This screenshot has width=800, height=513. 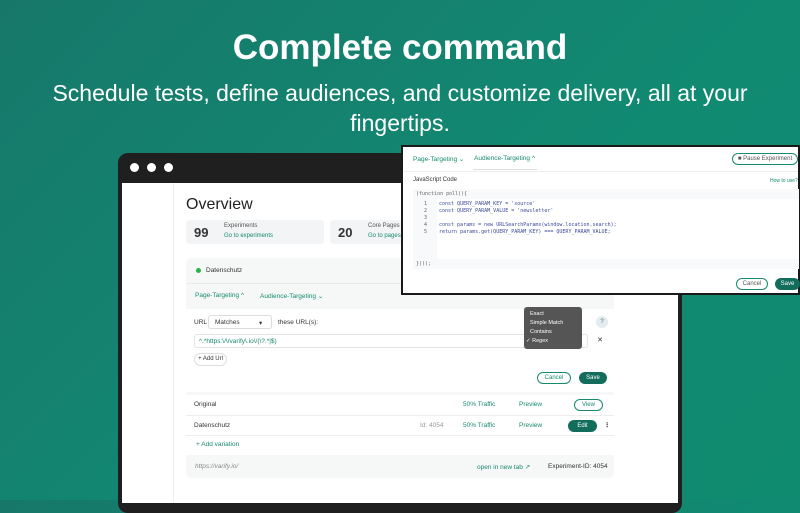 I want to click on stat-experiments: 99 Experiments Go to experiments, so click(x=255, y=232).